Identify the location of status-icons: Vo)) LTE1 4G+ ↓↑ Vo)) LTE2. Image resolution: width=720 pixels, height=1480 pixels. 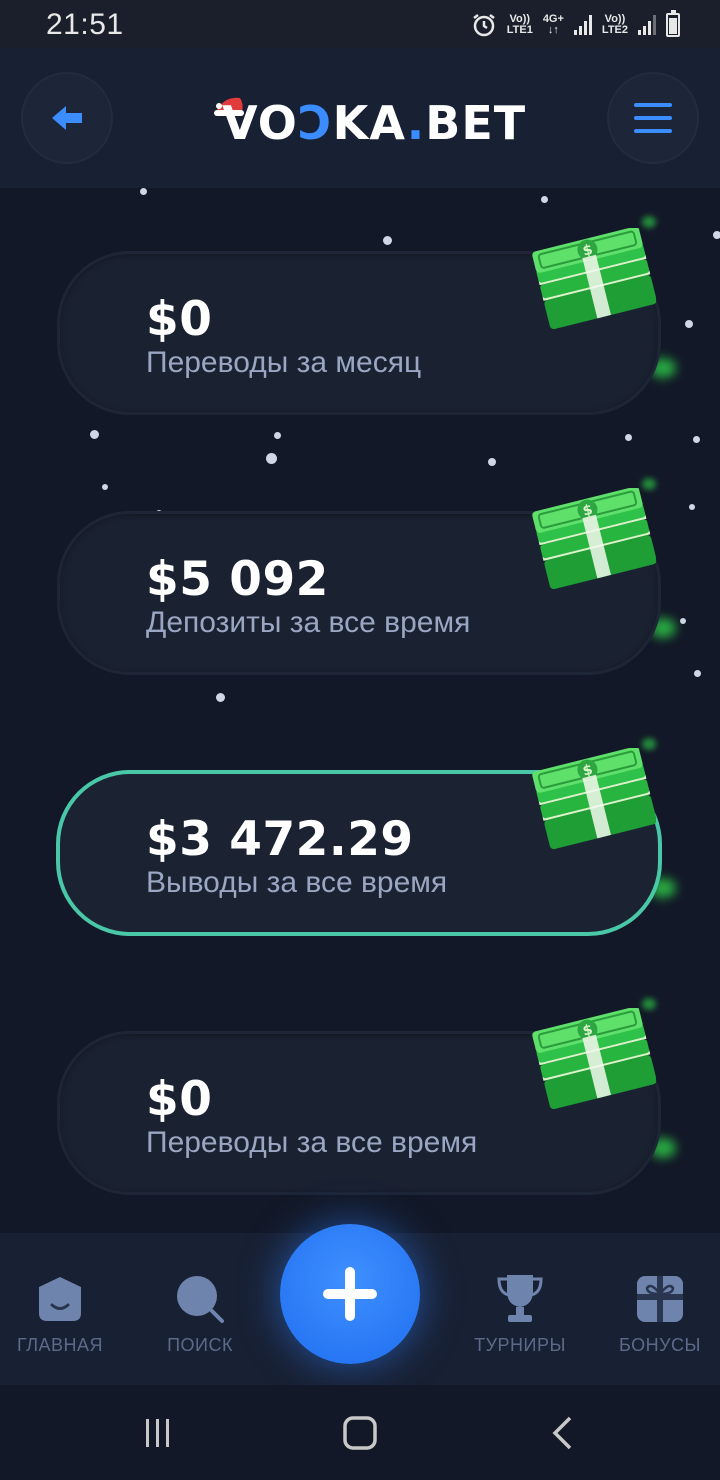
(575, 25).